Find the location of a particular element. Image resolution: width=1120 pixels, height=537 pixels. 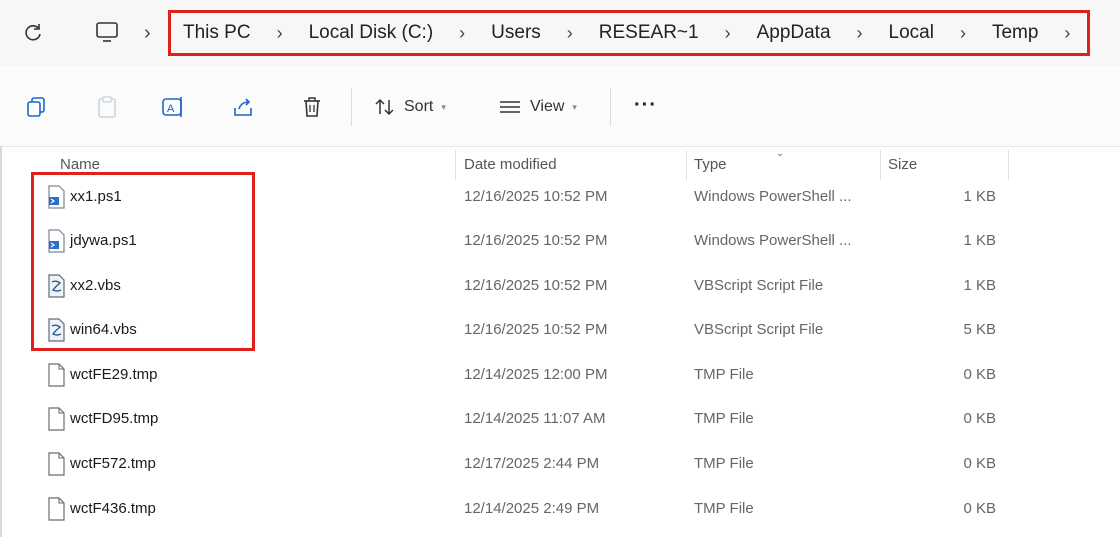

file-date: 12/17/2025 2:44 PM is located at coordinates (532, 463).